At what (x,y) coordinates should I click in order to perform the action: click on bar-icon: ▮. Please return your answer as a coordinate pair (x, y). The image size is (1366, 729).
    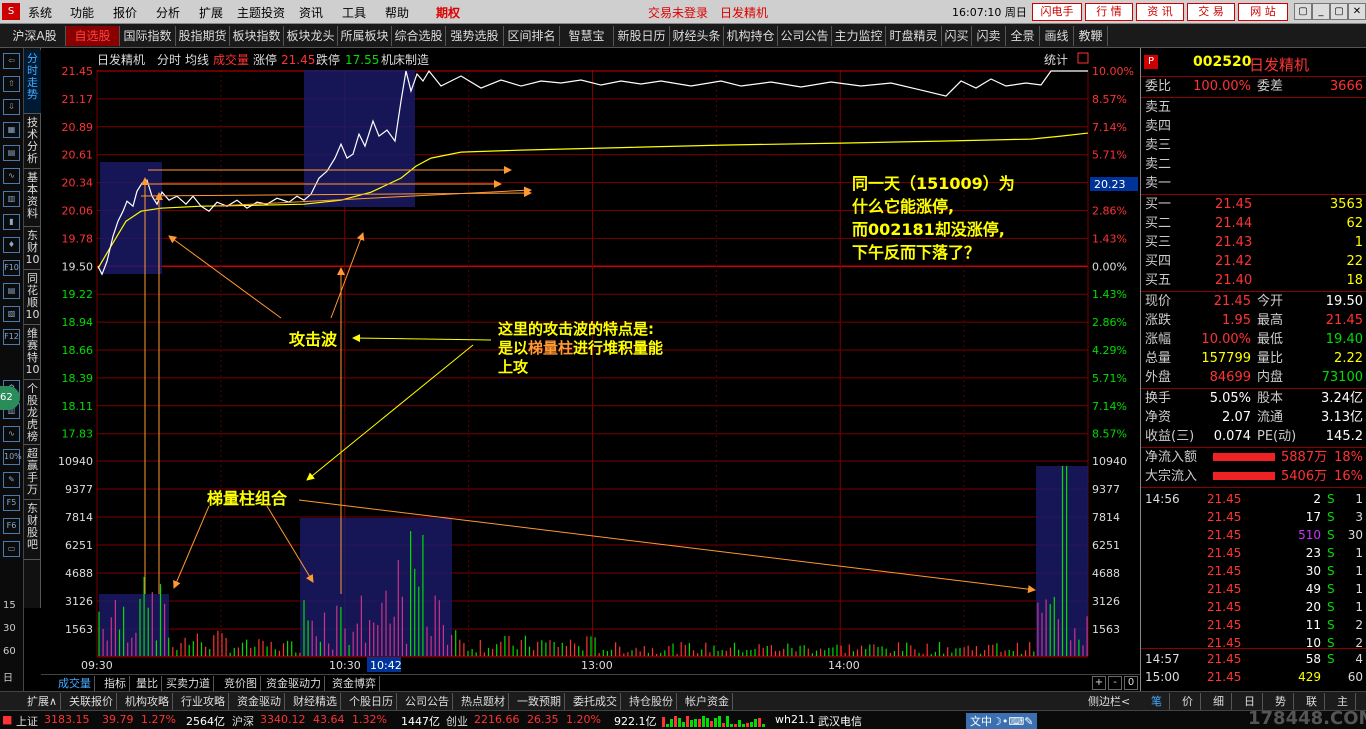
    Looking at the image, I should click on (11, 222).